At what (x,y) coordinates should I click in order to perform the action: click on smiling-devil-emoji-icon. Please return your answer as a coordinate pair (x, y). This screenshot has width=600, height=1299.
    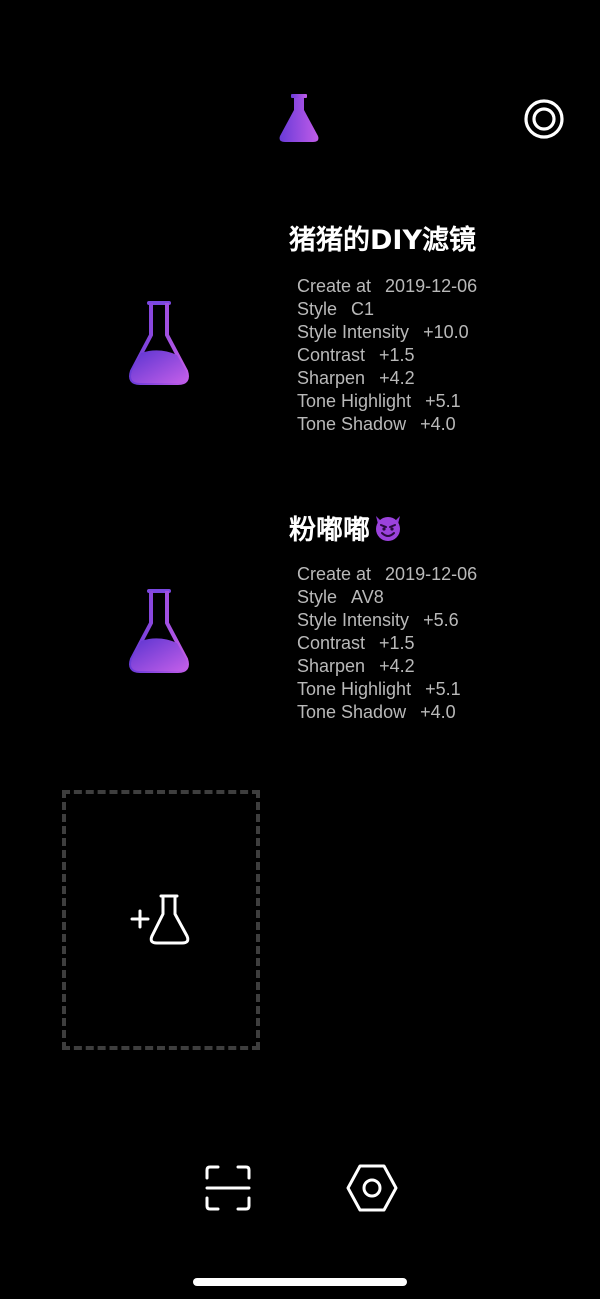
    Looking at the image, I should click on (388, 527).